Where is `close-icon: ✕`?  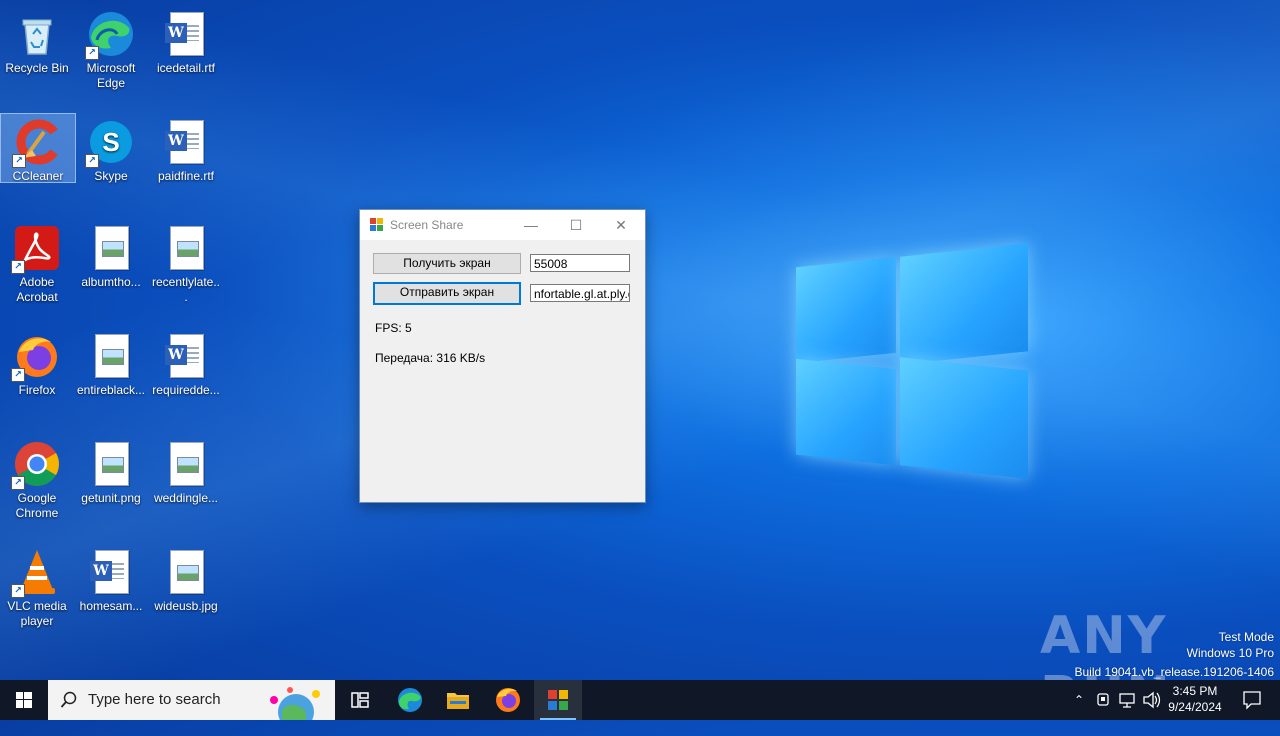 close-icon: ✕ is located at coordinates (621, 225).